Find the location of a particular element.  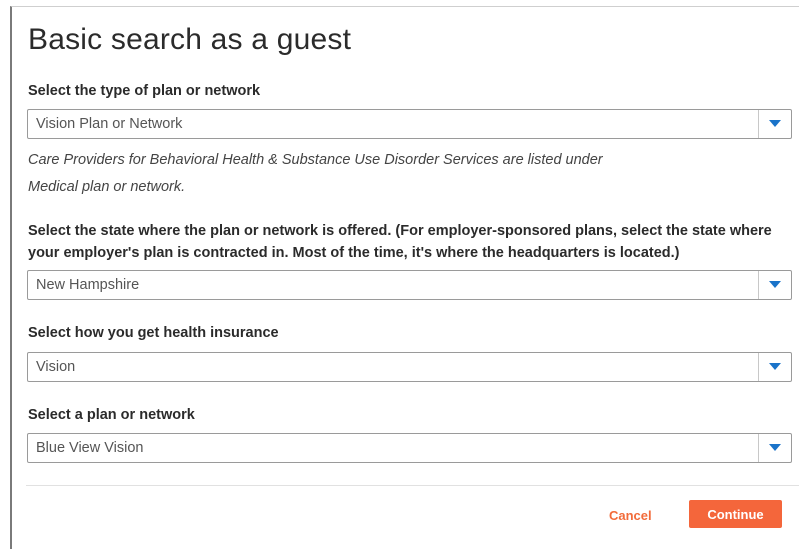

plan-type-select: Vision Plan or Network is located at coordinates (409, 124).